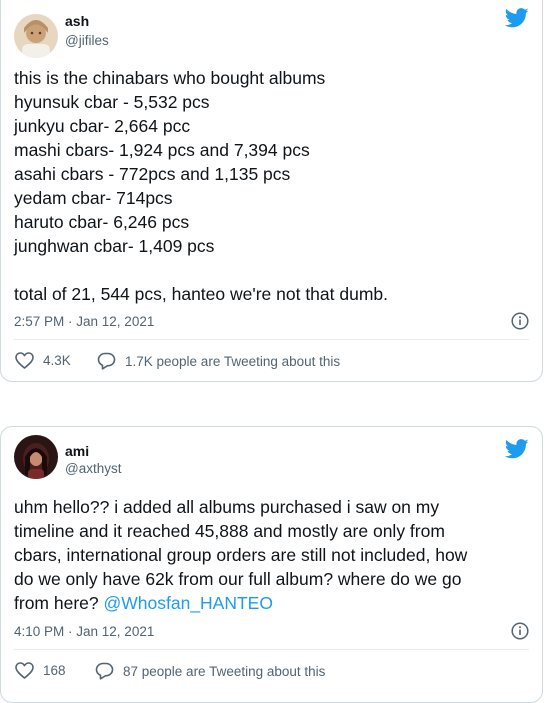 The width and height of the screenshot is (545, 703). What do you see at coordinates (224, 671) in the screenshot?
I see `conversation-text: 87 people are Tweeting about this` at bounding box center [224, 671].